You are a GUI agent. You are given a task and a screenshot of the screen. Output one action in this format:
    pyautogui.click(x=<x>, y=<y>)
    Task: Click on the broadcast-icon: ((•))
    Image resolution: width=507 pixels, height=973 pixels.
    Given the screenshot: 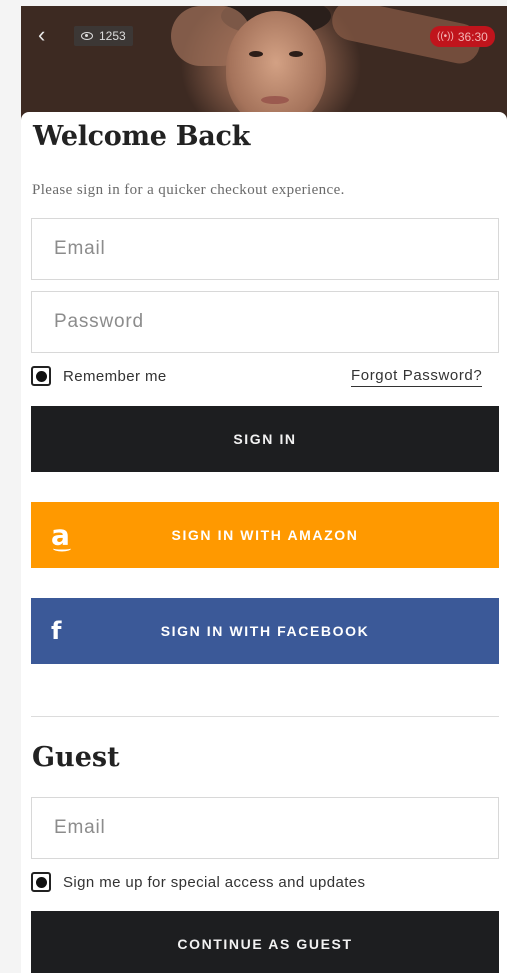 What is the action you would take?
    pyautogui.click(x=445, y=36)
    